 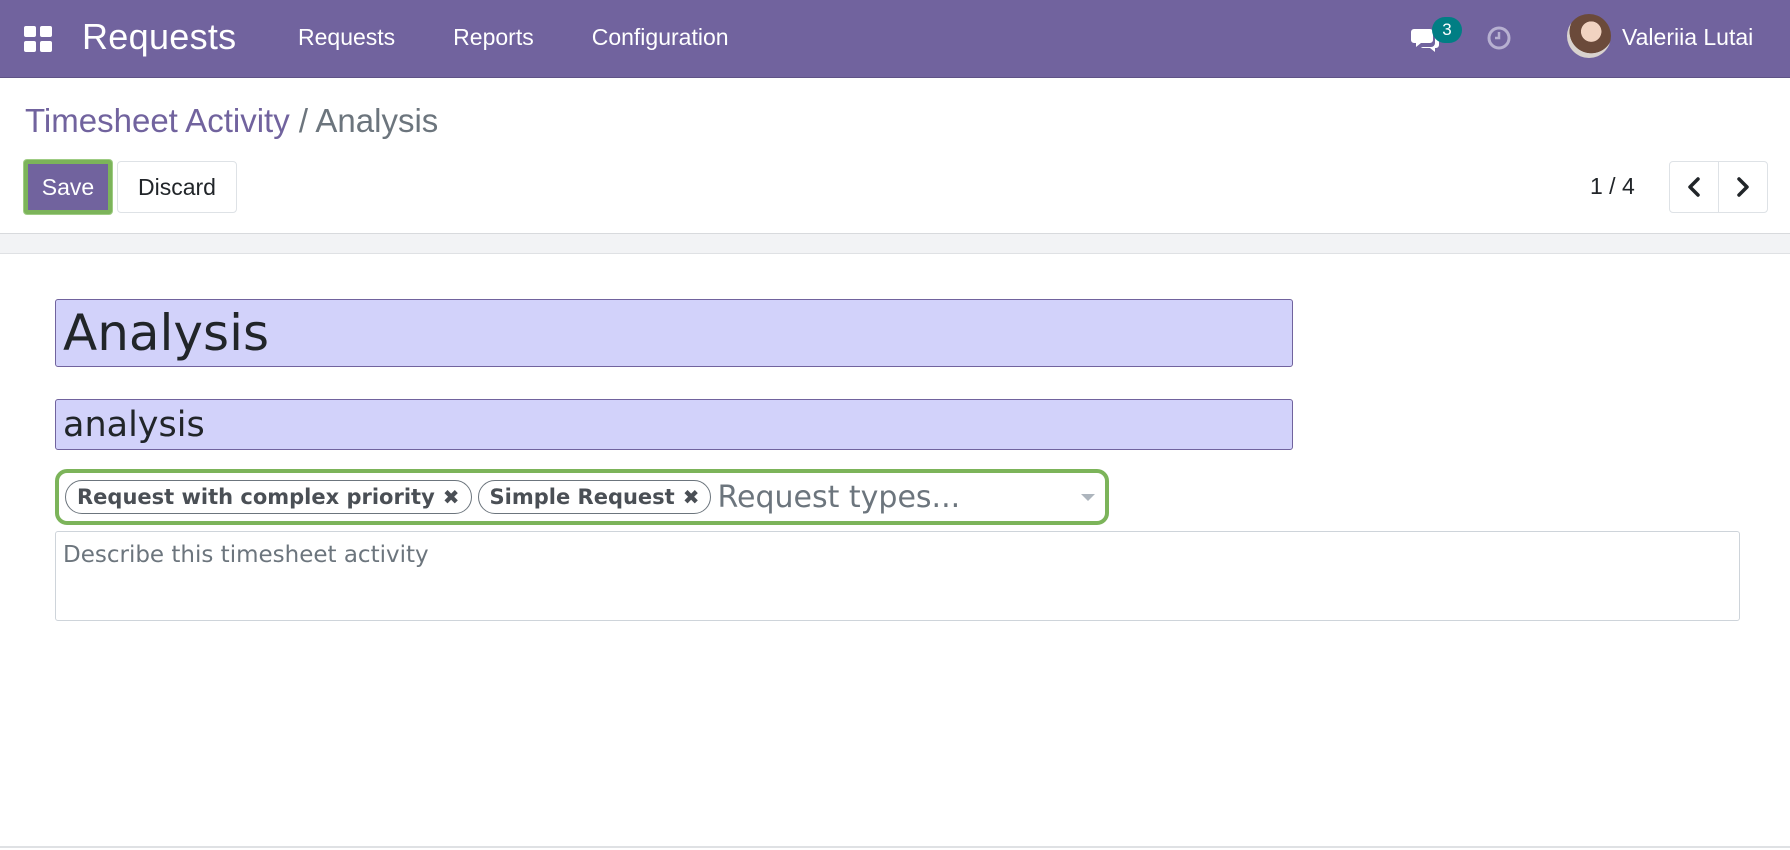 I want to click on description-field, so click(x=897, y=576).